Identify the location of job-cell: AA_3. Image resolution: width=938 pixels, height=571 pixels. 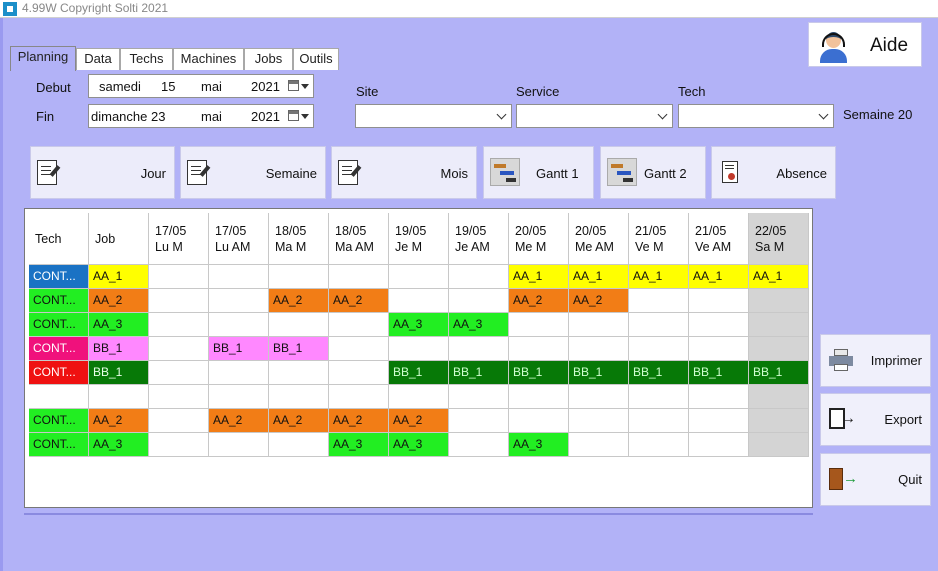
(119, 325).